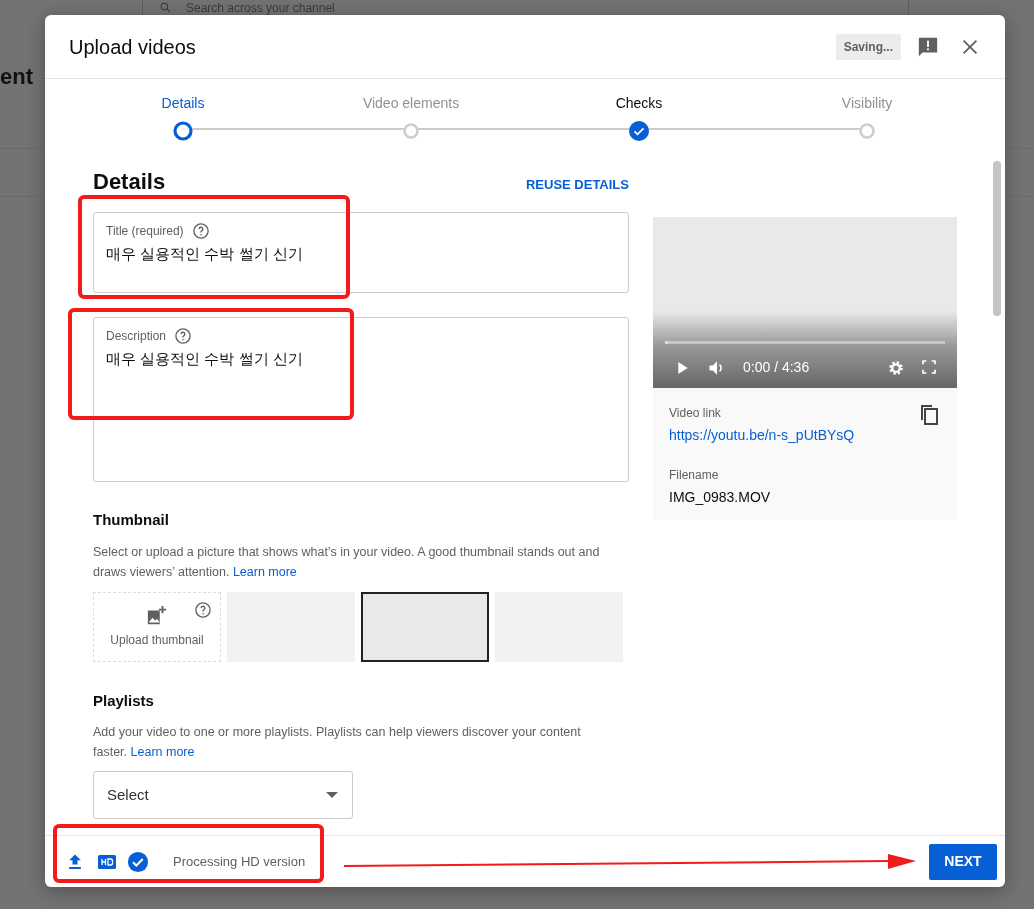  I want to click on check-circle-icon, so click(138, 861).